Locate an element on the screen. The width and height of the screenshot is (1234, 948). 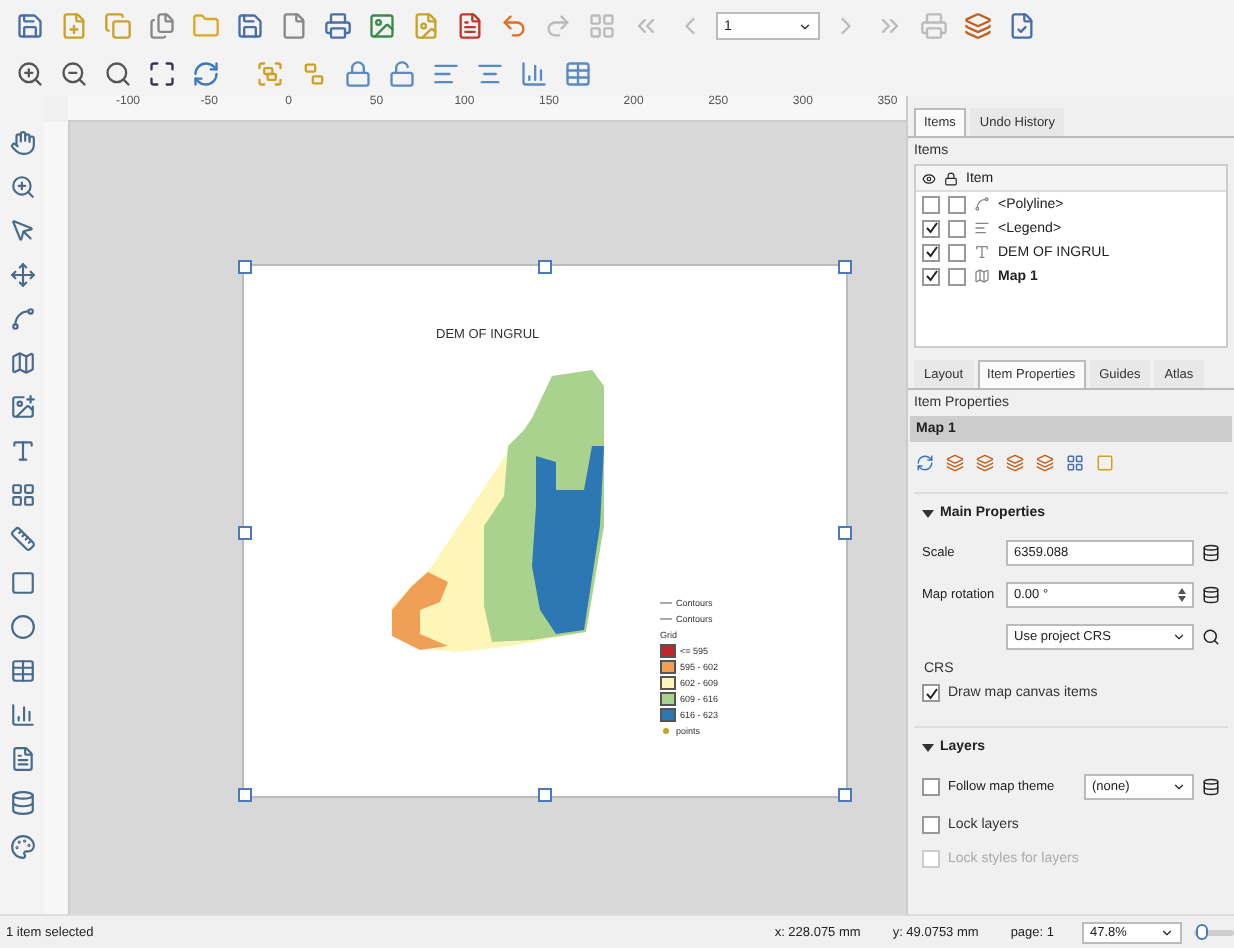
save-icon is located at coordinates (30, 26).